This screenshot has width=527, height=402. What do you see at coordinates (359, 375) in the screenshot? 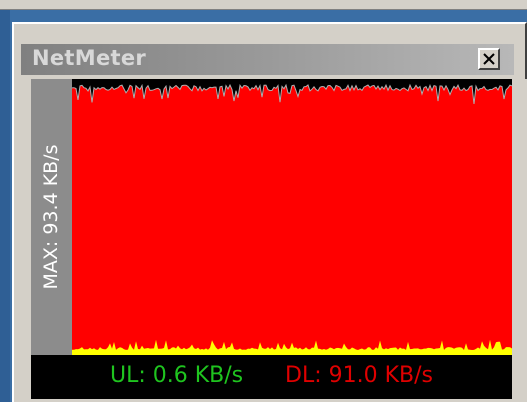
I see `download-rate: DL: 91.0 KB/s` at bounding box center [359, 375].